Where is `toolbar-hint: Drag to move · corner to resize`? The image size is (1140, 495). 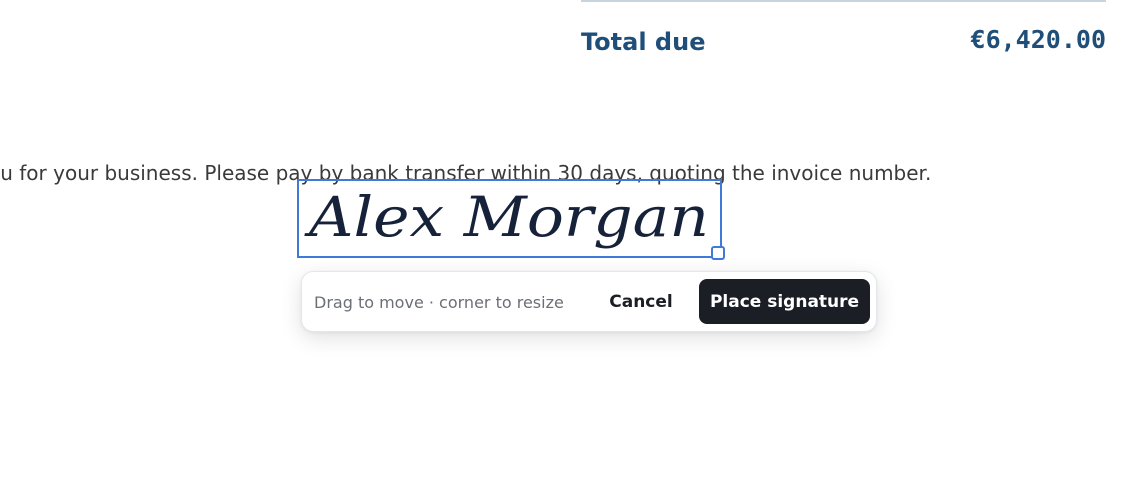 toolbar-hint: Drag to move · corner to resize is located at coordinates (439, 302).